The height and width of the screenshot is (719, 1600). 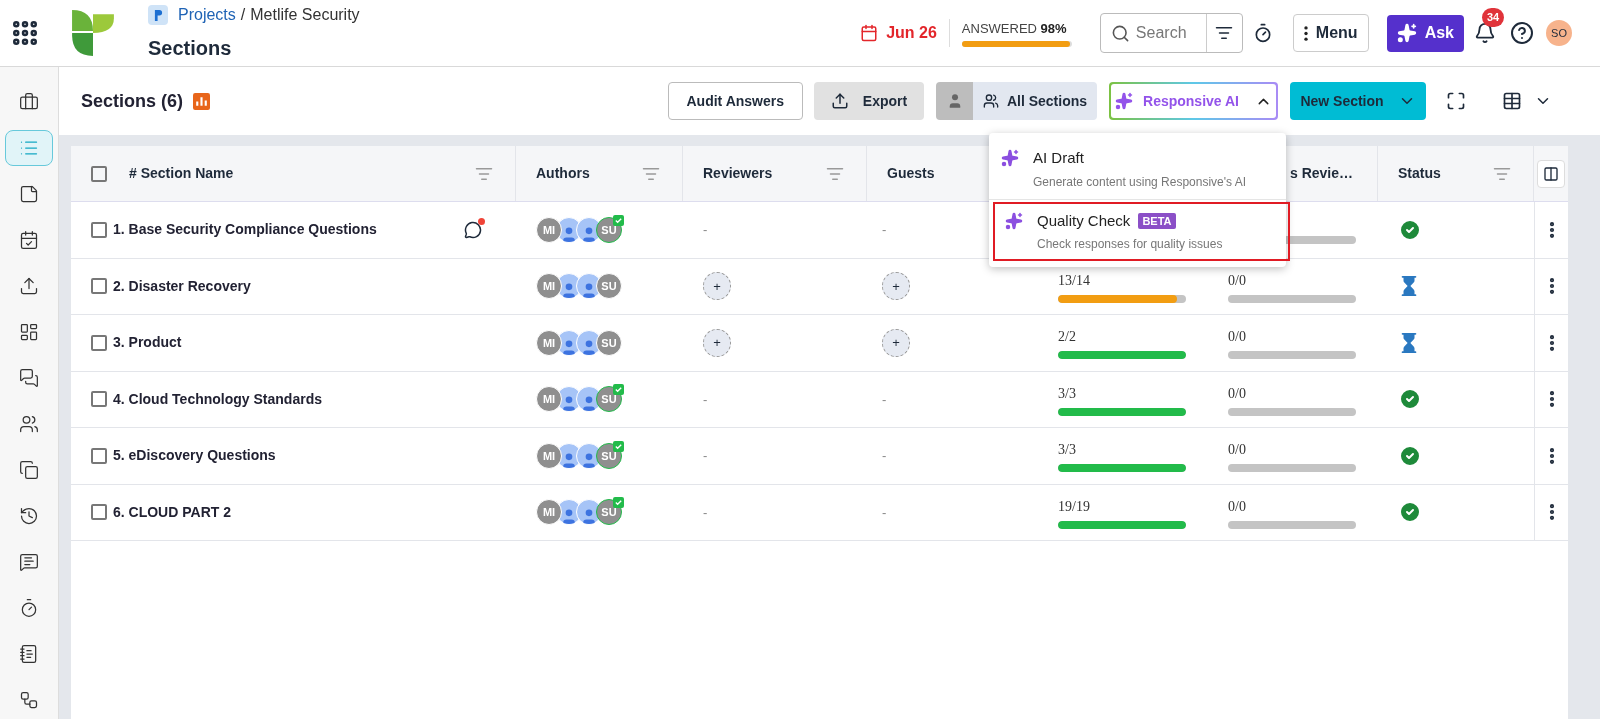 What do you see at coordinates (869, 33) in the screenshot?
I see `calendar-icon` at bounding box center [869, 33].